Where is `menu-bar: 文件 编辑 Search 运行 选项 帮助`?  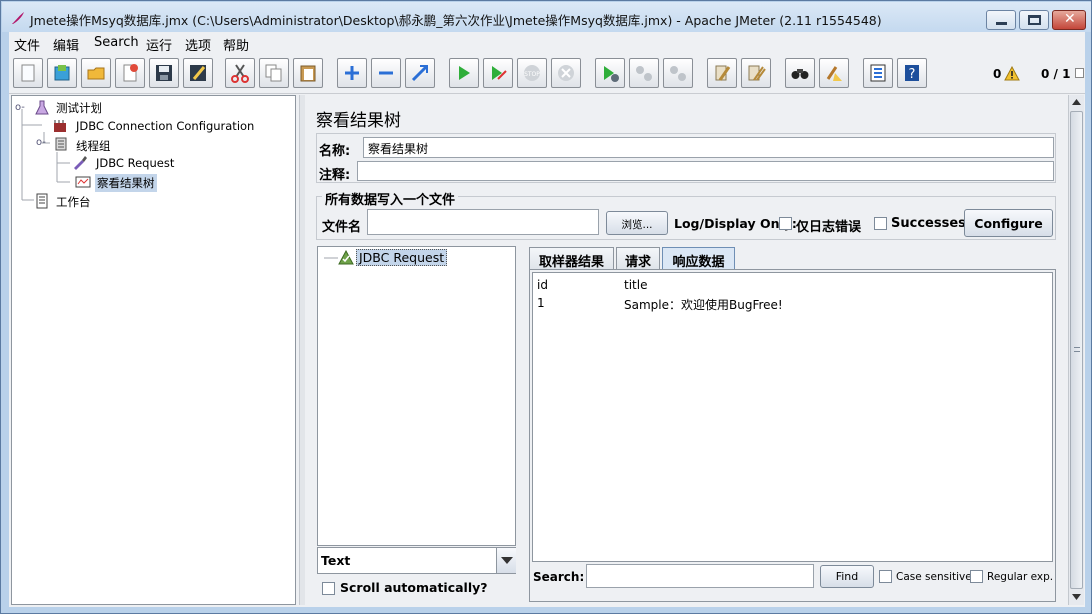
menu-bar: 文件 编辑 Search 运行 选项 帮助 is located at coordinates (547, 43).